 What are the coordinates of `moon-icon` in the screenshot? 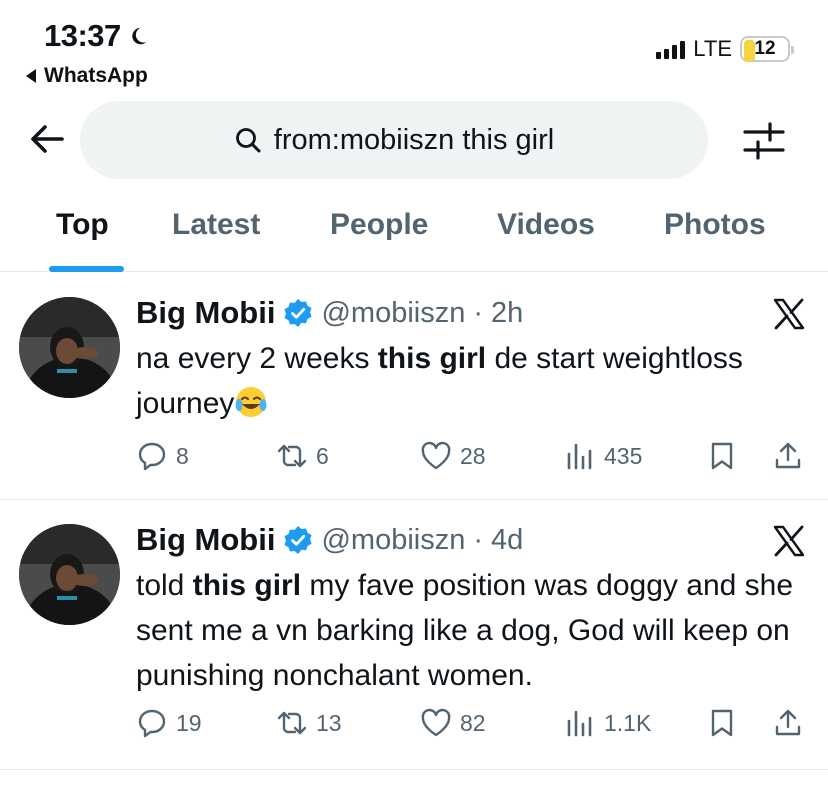 It's located at (139, 36).